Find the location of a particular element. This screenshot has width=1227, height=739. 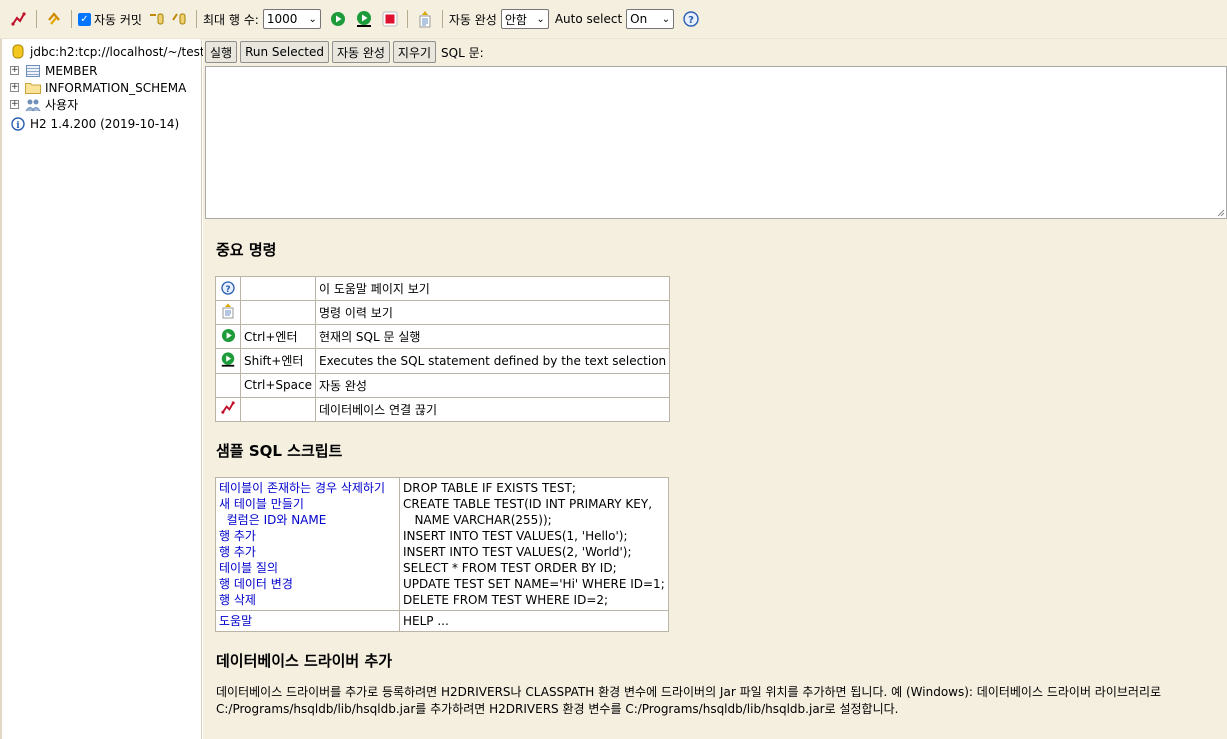

shortcut-cell: Shift+엔터 is located at coordinates (278, 361).